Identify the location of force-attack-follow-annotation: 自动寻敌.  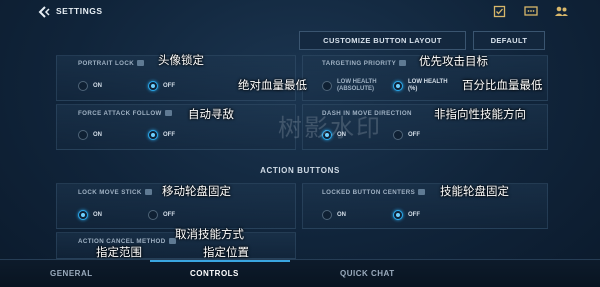
(211, 114).